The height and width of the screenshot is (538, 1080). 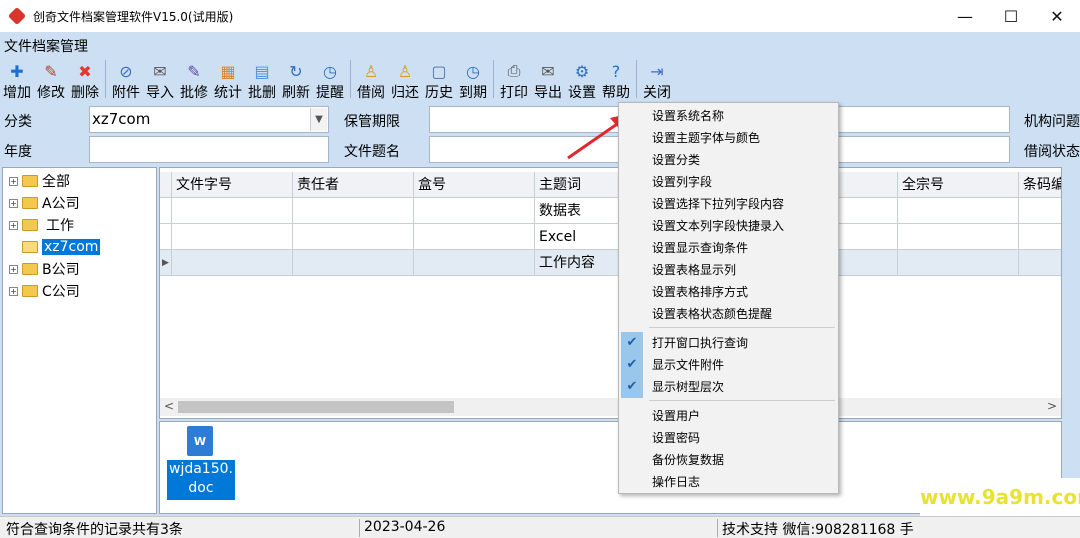 I want to click on column-header: 条码编, so click(x=1040, y=185).